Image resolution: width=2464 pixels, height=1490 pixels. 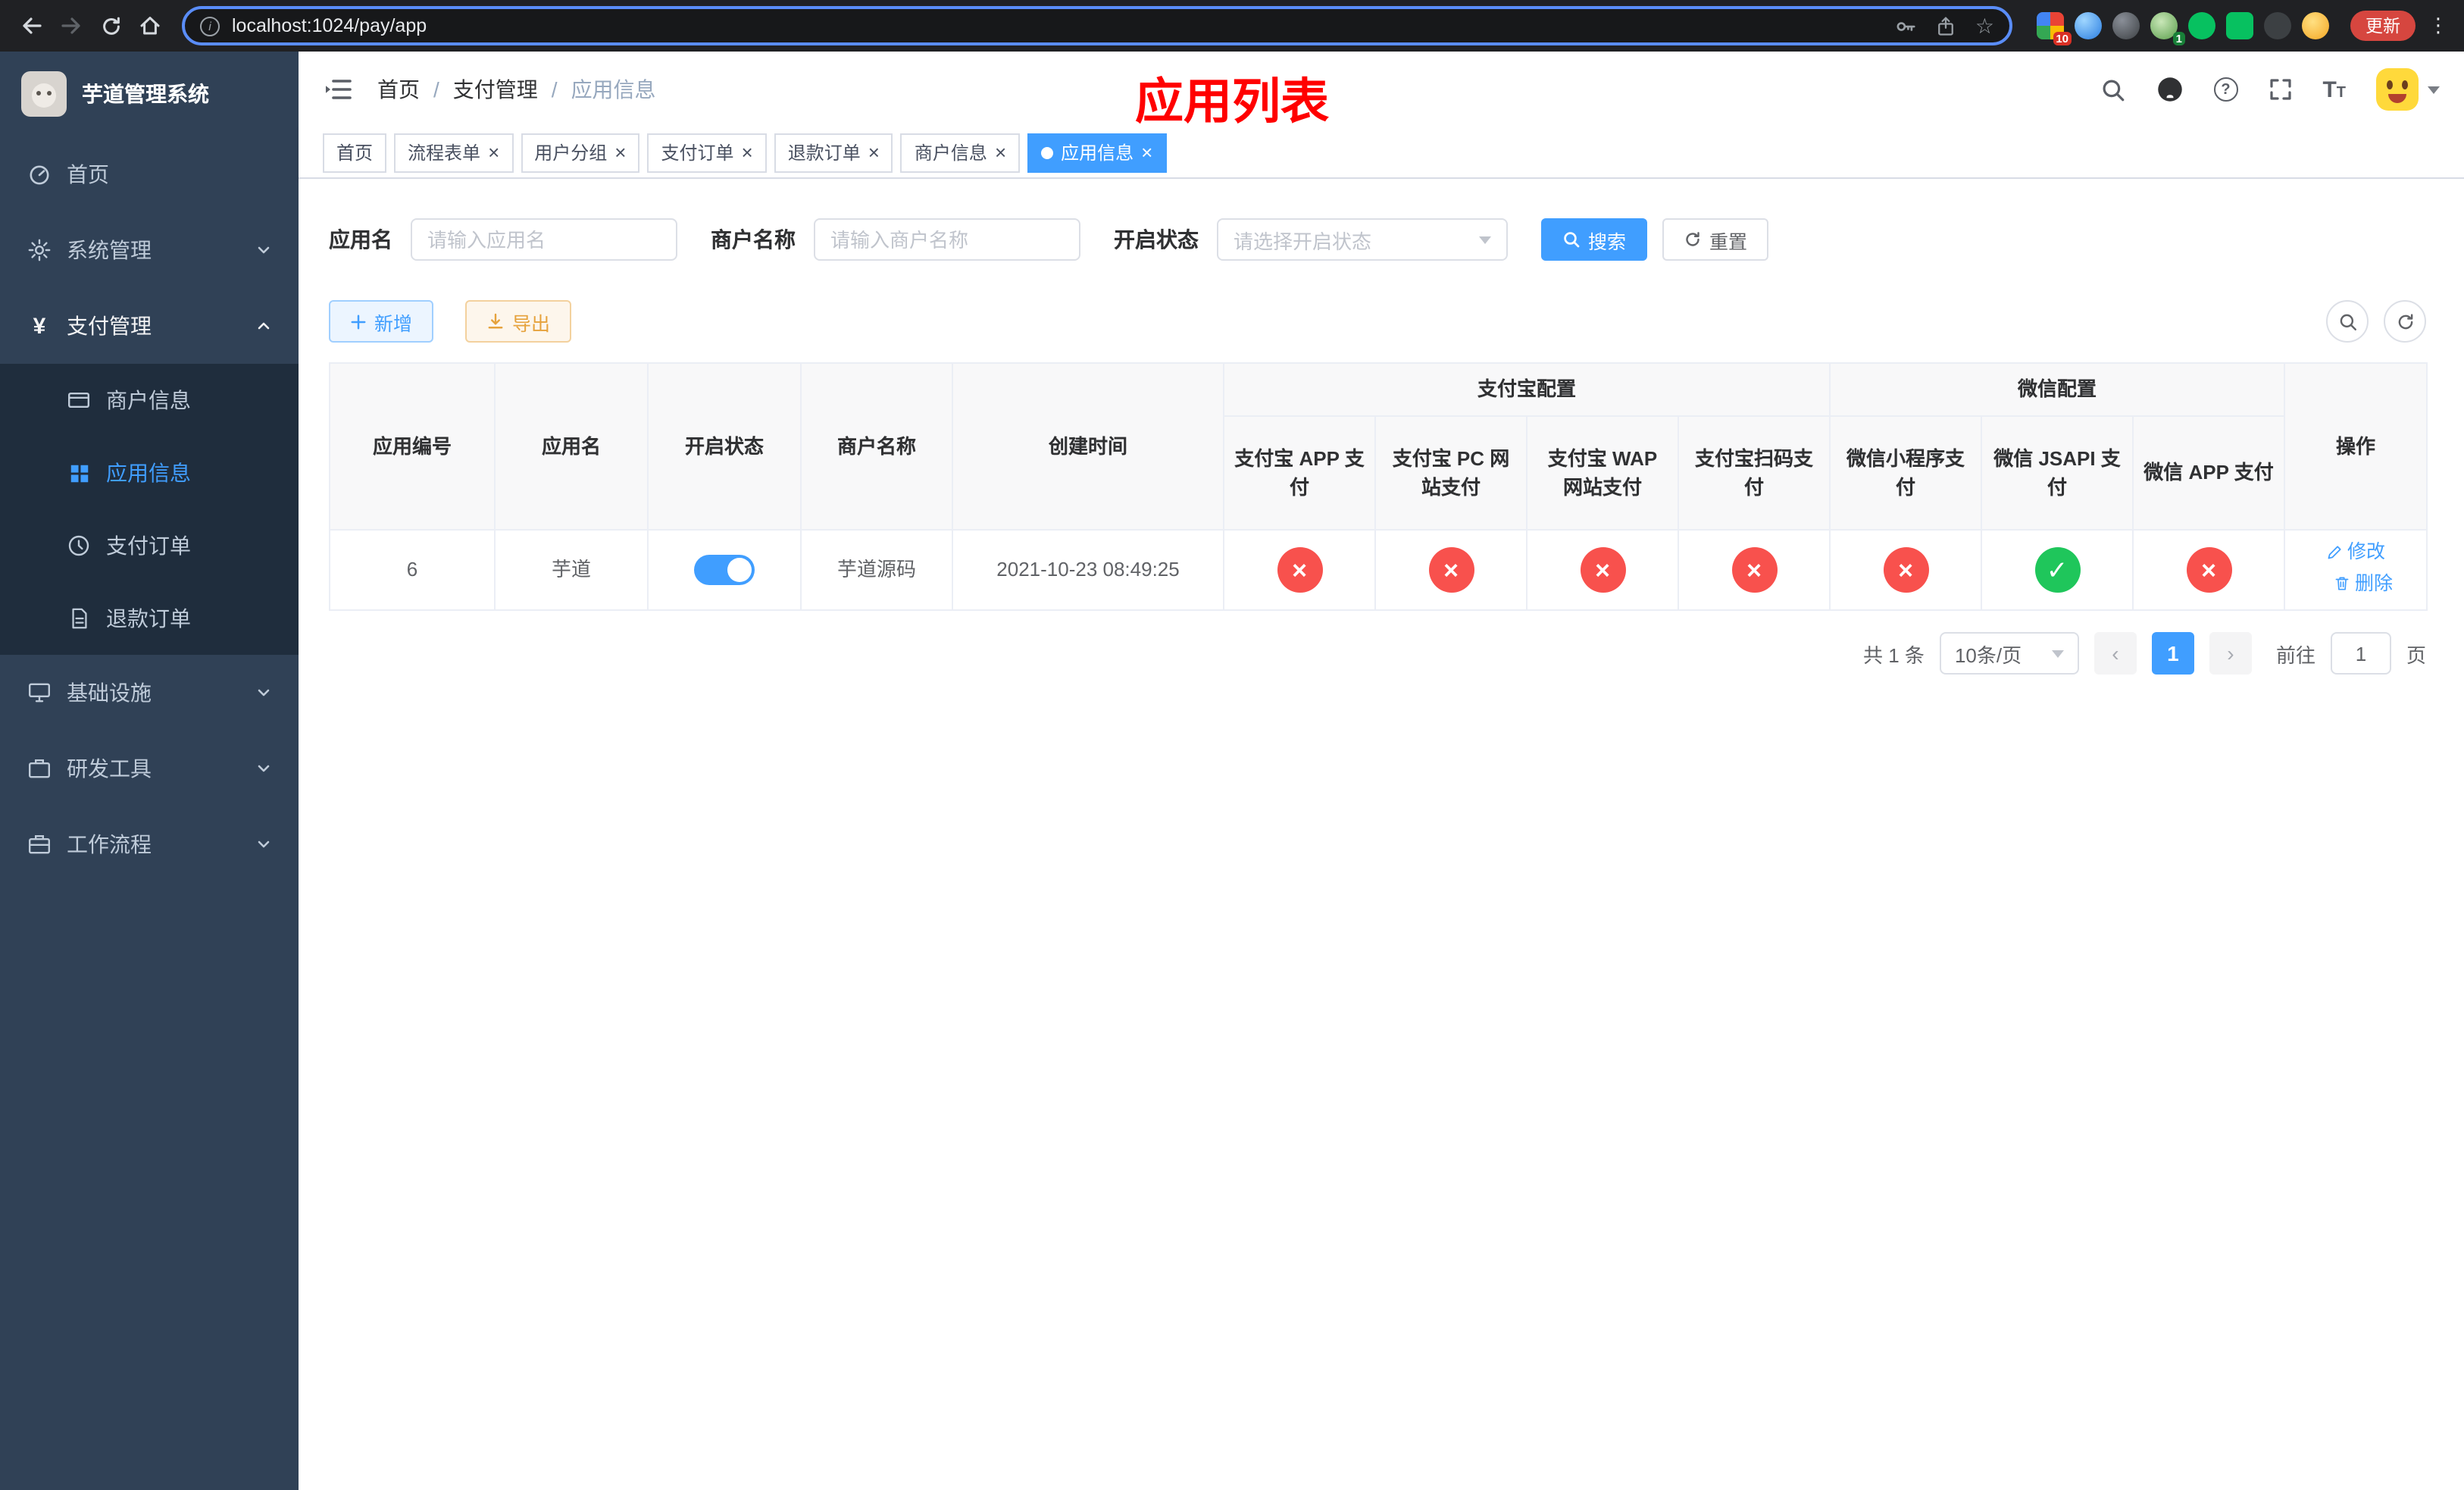 I want to click on edit-link: 修改, so click(x=2355, y=554).